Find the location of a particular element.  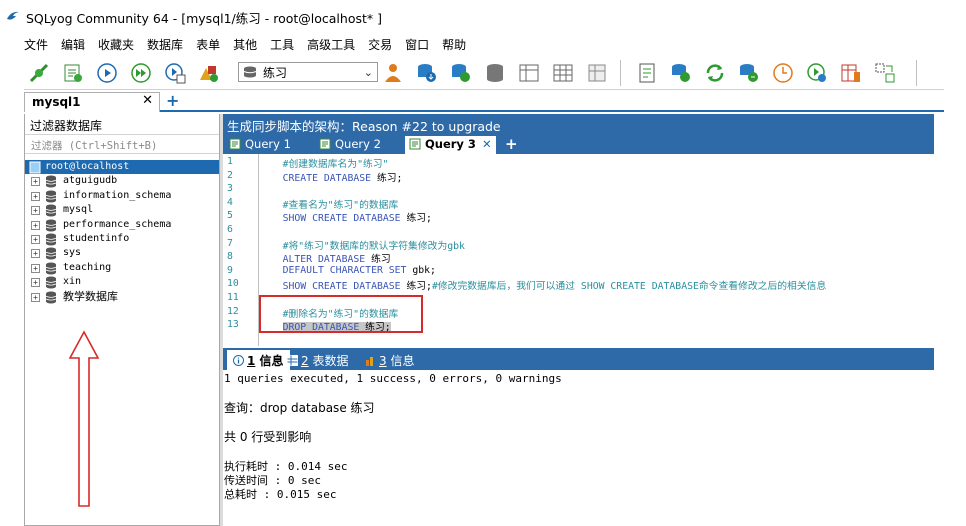

backup-db-icon is located at coordinates (427, 73).